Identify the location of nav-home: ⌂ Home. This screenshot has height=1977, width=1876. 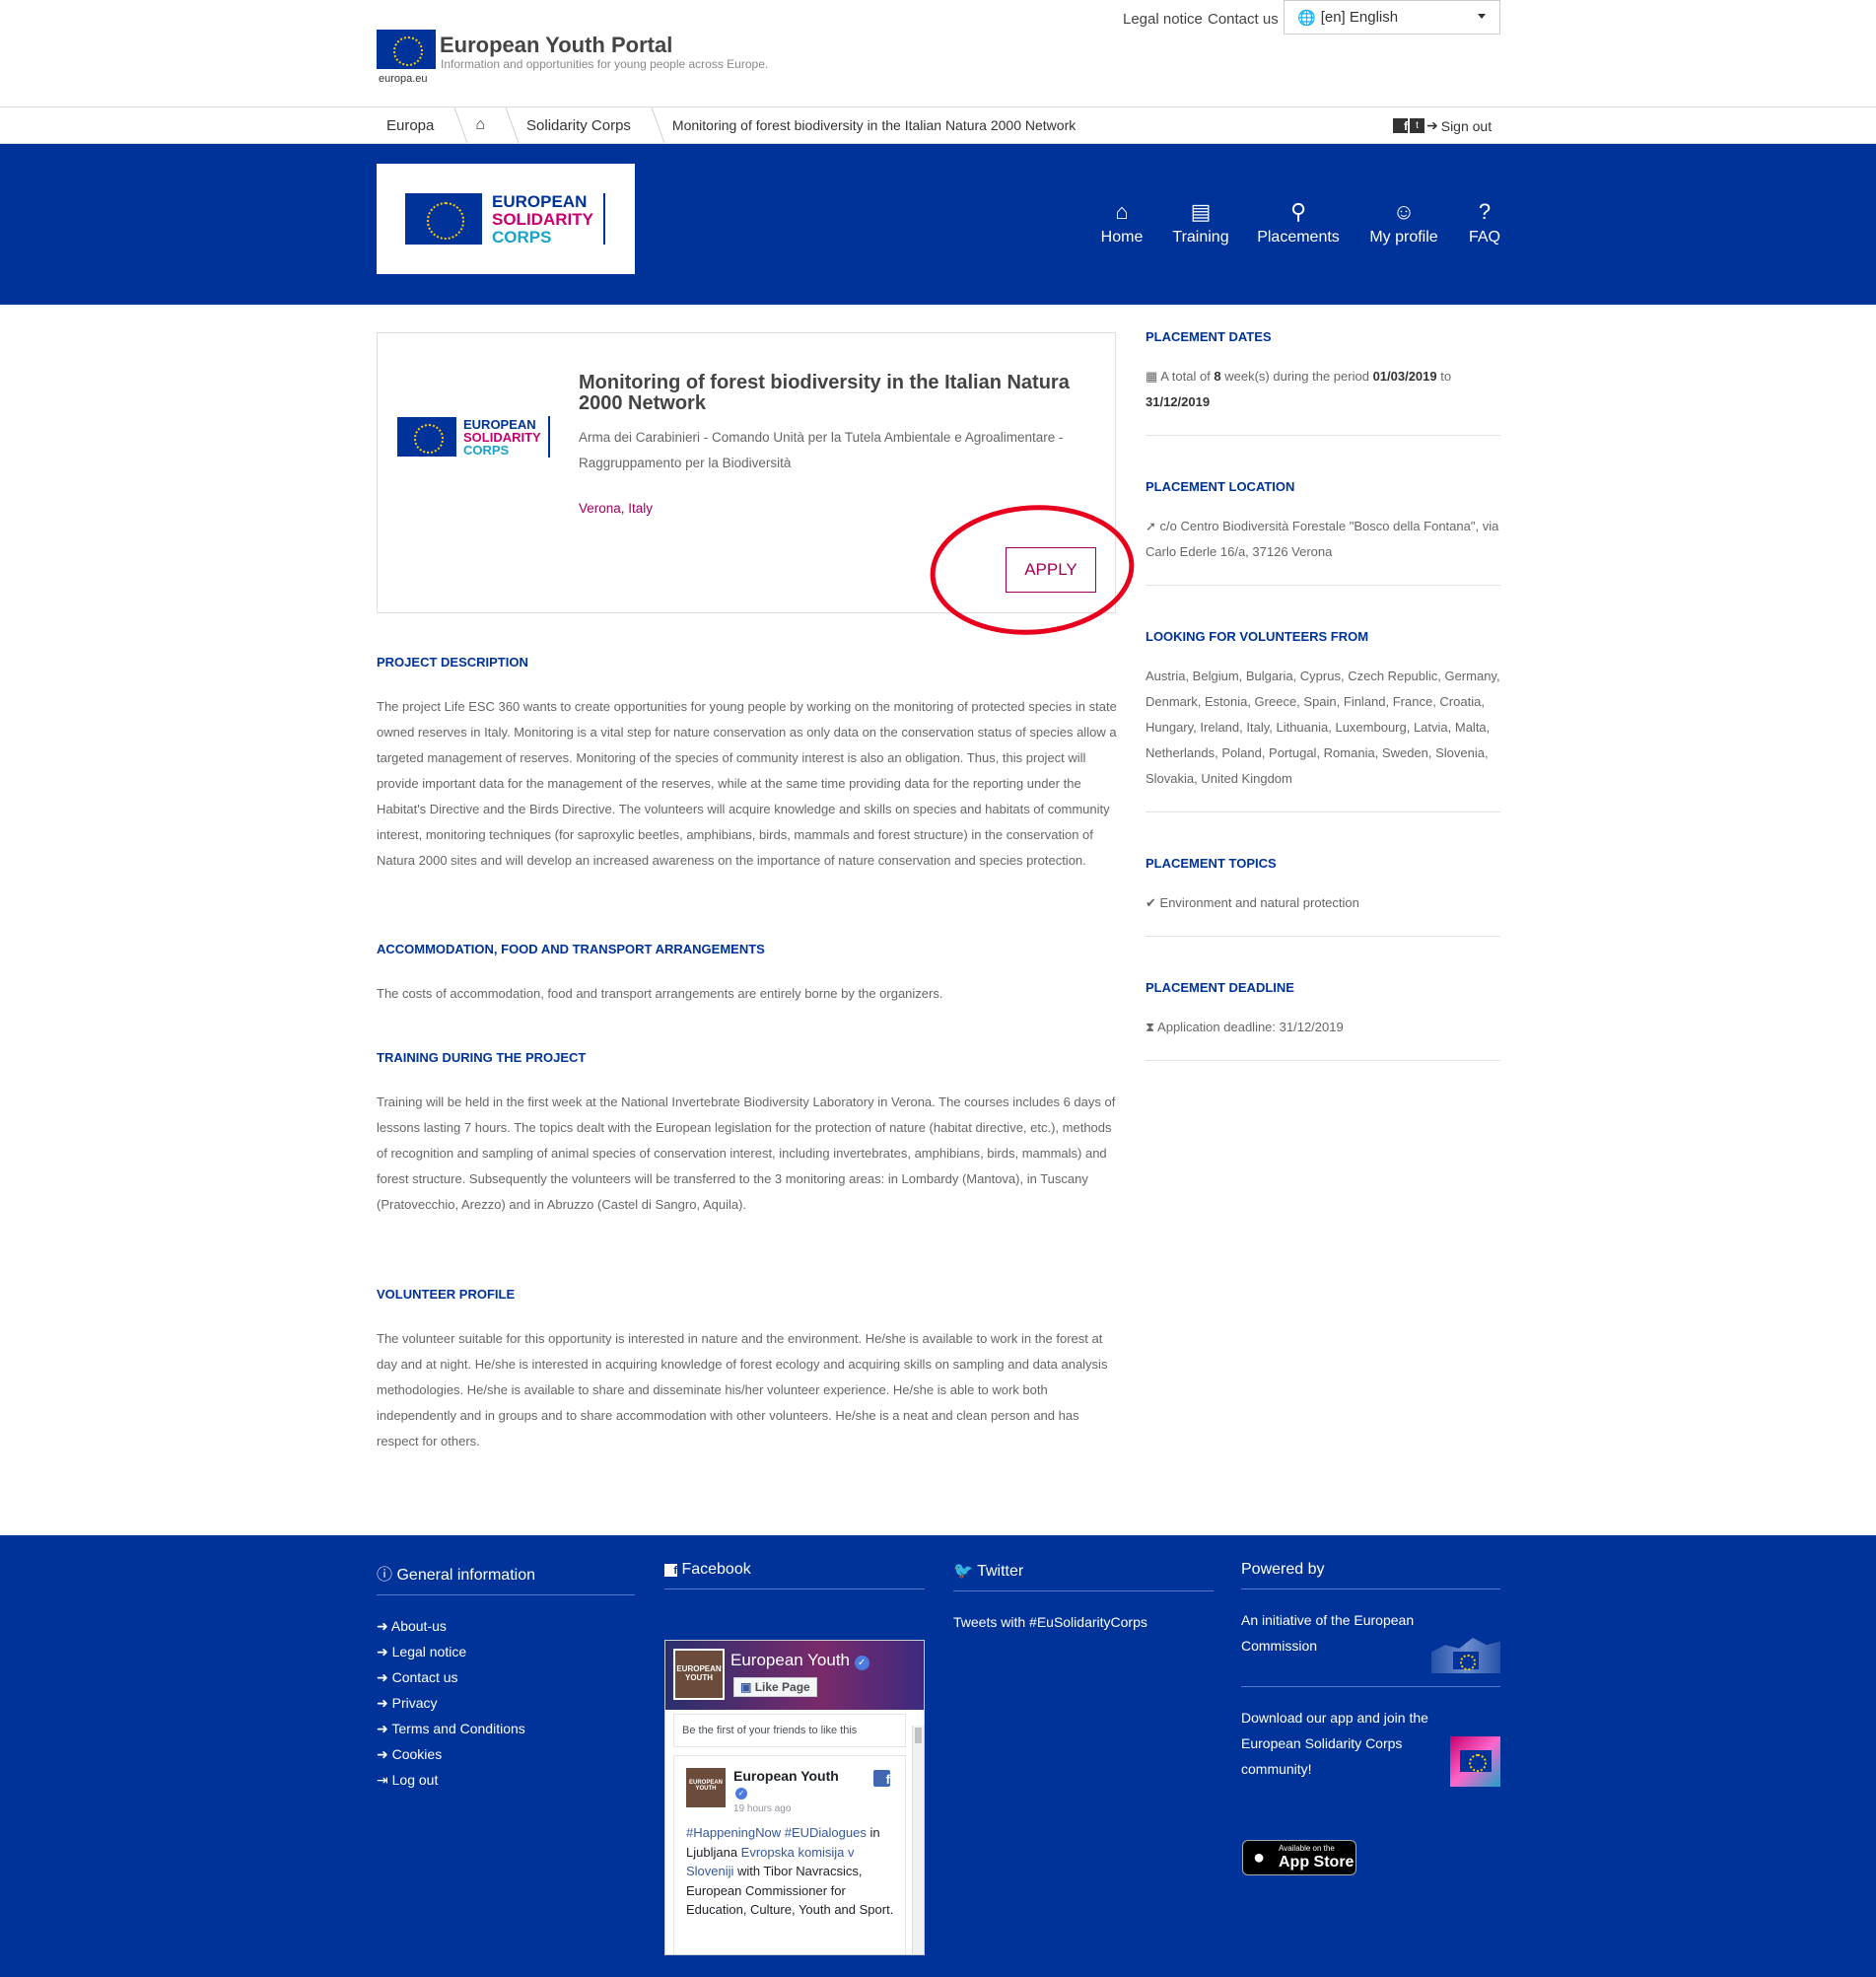
(1121, 223).